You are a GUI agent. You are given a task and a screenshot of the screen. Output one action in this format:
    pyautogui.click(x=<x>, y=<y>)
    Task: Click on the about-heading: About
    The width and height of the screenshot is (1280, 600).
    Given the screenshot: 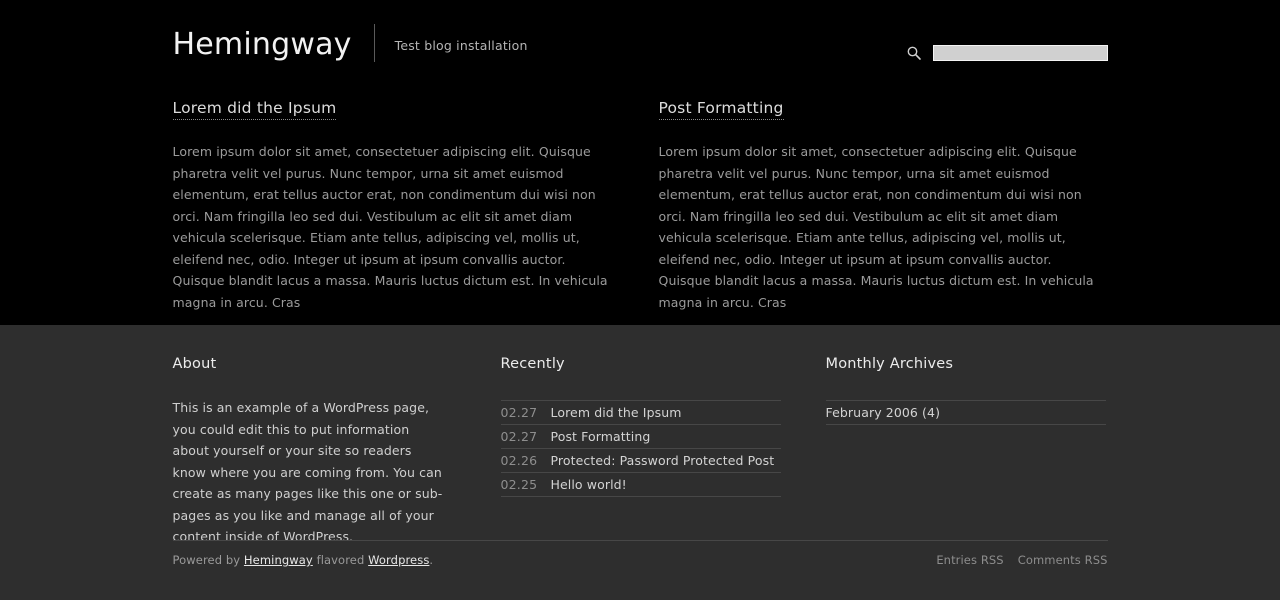 What is the action you would take?
    pyautogui.click(x=194, y=364)
    